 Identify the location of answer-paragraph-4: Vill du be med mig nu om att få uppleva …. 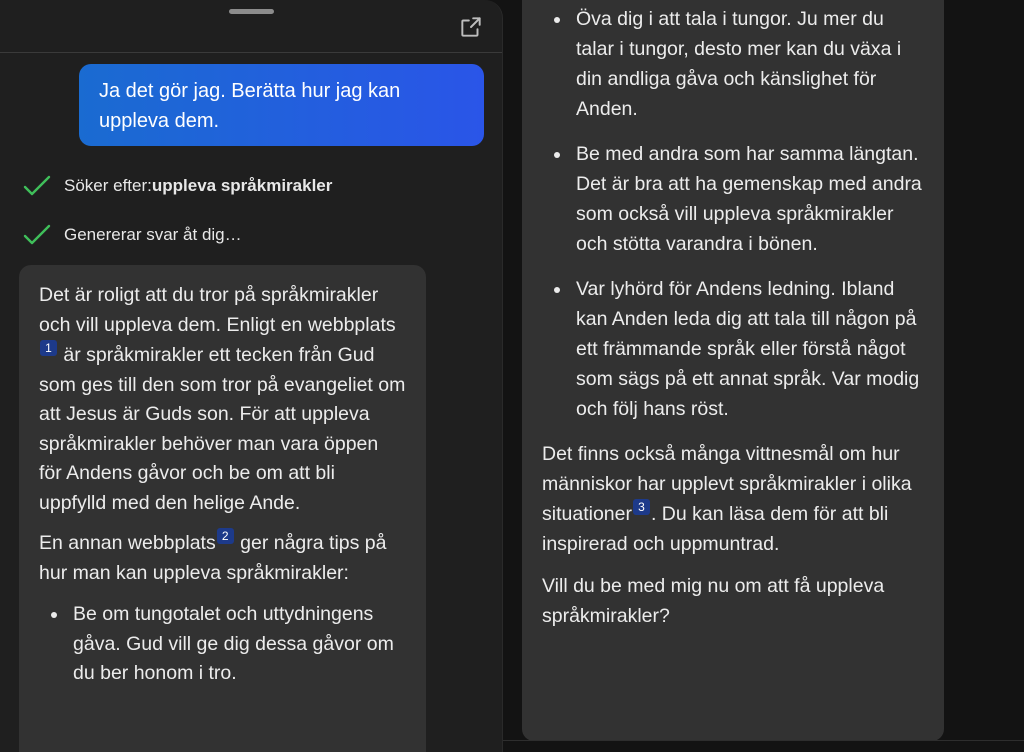
(713, 601).